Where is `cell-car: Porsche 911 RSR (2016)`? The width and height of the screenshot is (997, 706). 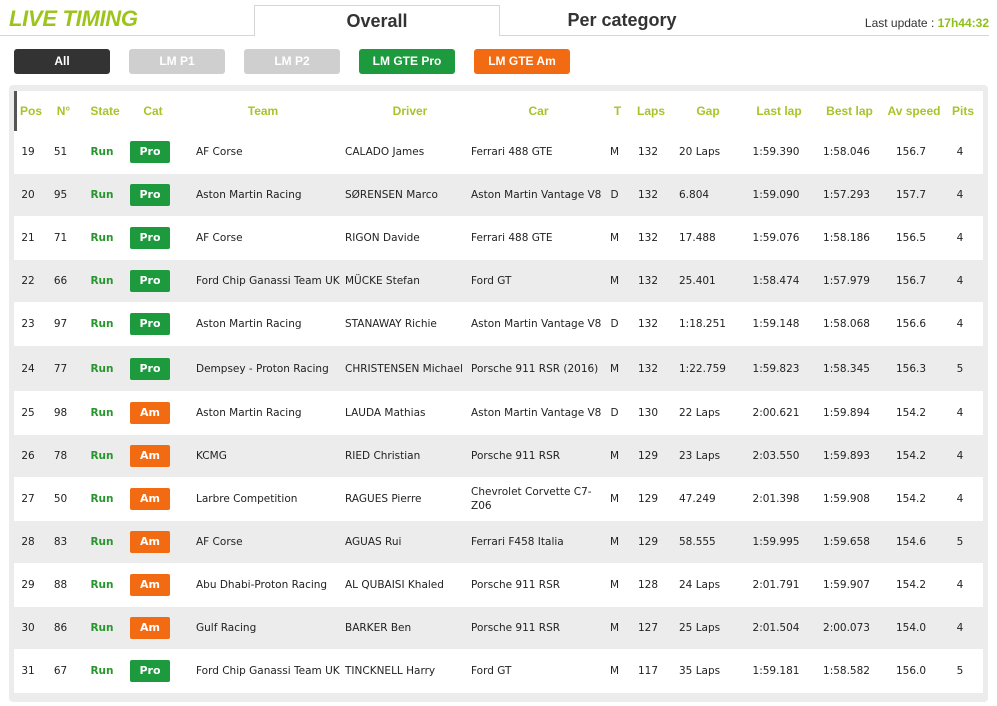
cell-car: Porsche 911 RSR (2016) is located at coordinates (536, 368).